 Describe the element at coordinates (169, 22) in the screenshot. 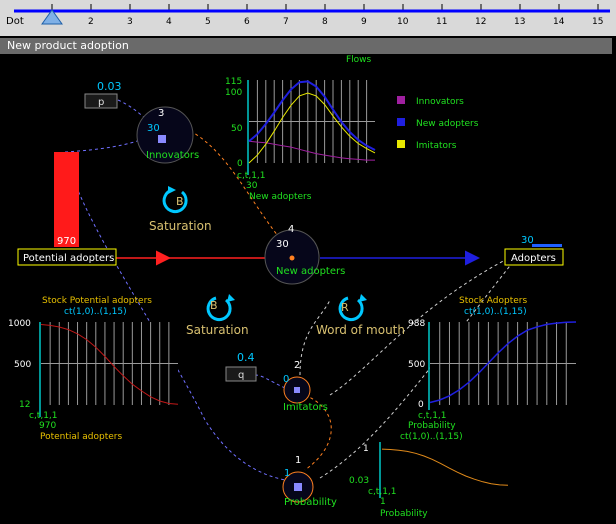

I see `ruler-tick-label: 4` at that location.